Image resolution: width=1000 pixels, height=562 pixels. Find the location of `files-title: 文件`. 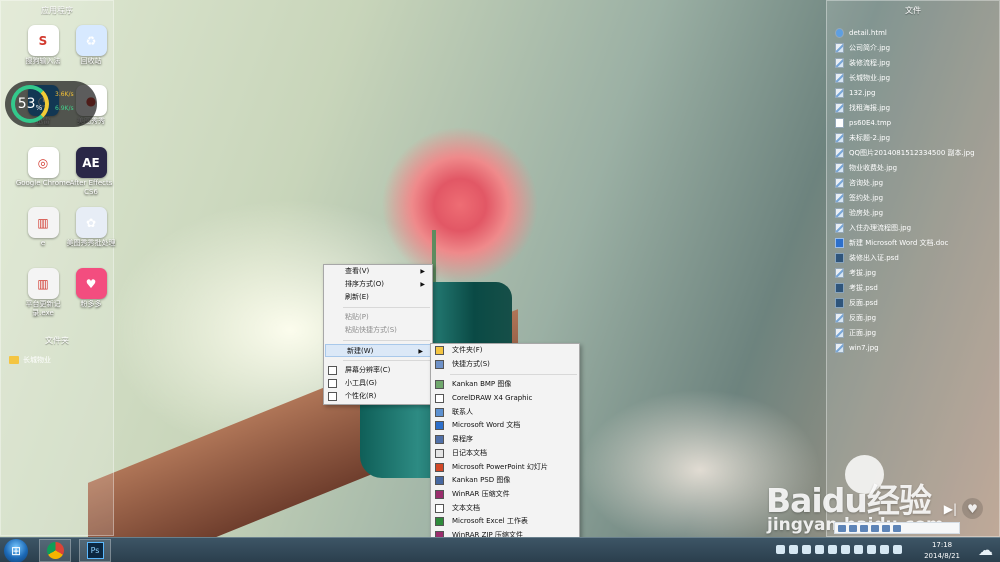

files-title: 文件 is located at coordinates (913, 10).